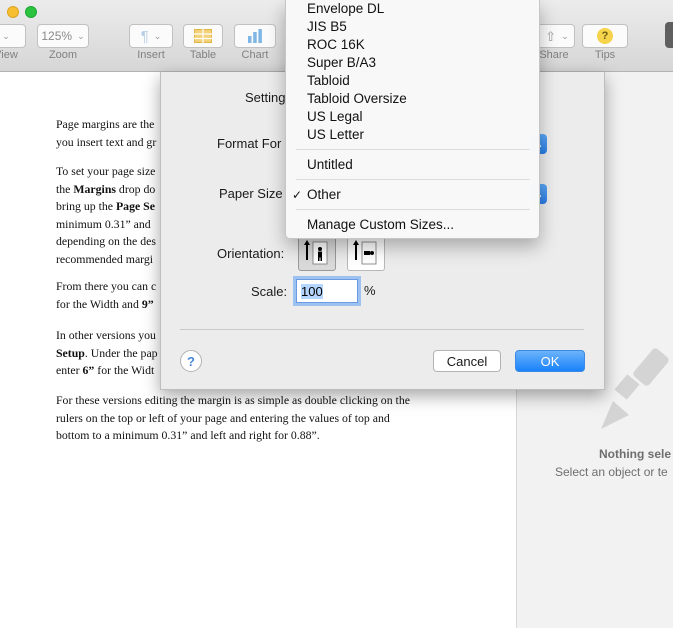 The height and width of the screenshot is (628, 673). Describe the element at coordinates (557, 36) in the screenshot. I see `share-button: ⇧ ⌄` at that location.